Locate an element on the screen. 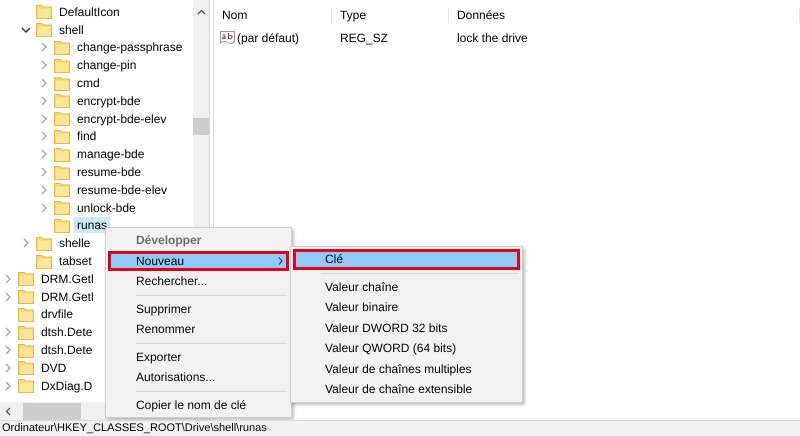 The image size is (800, 436). tree-item: runas is located at coordinates (92, 225).